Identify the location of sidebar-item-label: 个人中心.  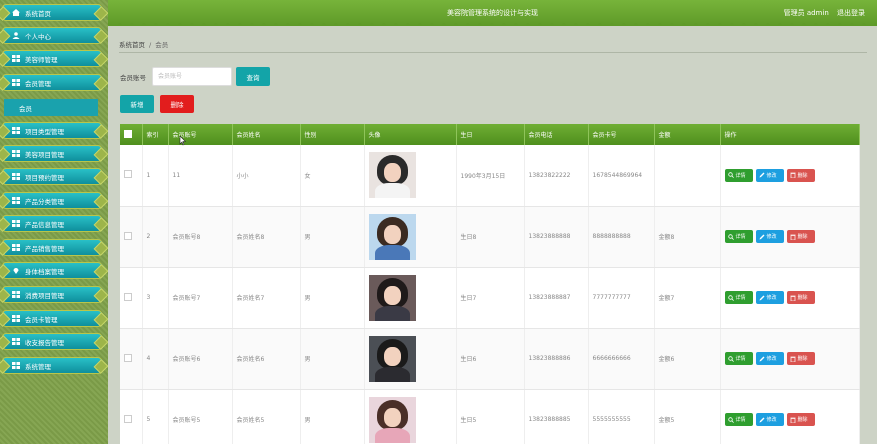
(38, 36).